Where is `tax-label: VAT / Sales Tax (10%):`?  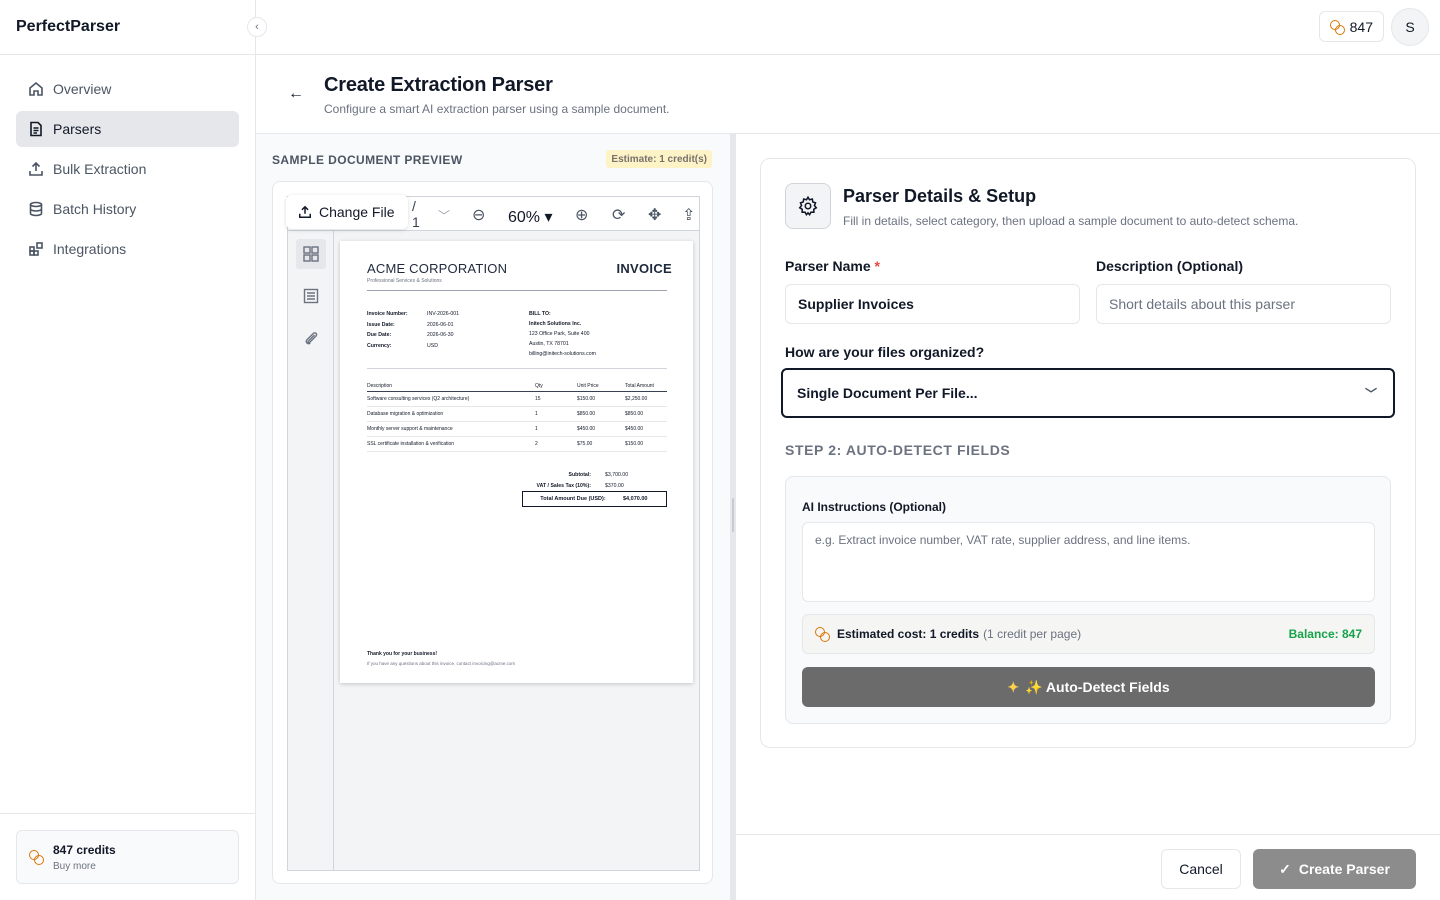
tax-label: VAT / Sales Tax (10%): is located at coordinates (563, 485).